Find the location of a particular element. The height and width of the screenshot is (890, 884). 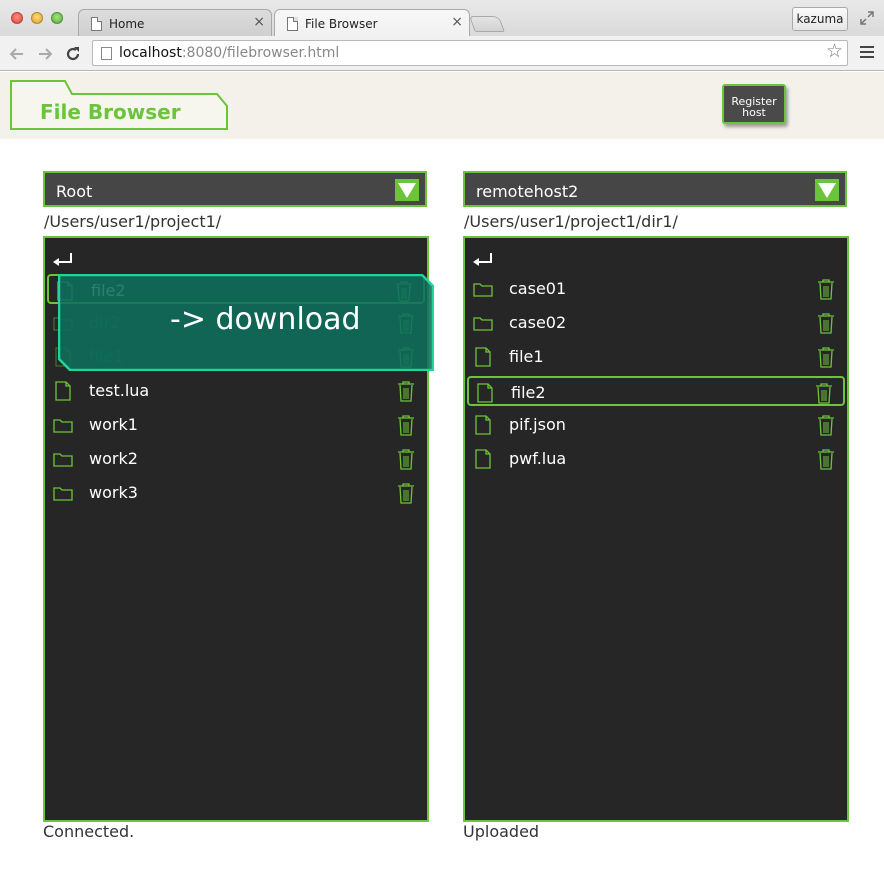

item-name: work3 is located at coordinates (113, 492).